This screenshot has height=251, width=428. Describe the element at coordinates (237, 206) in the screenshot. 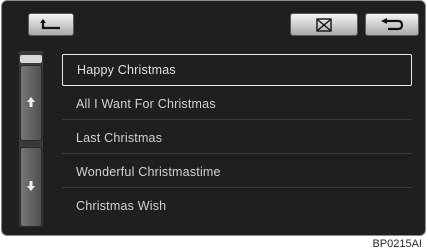

I see `list-item-5: Christmas Wish` at that location.